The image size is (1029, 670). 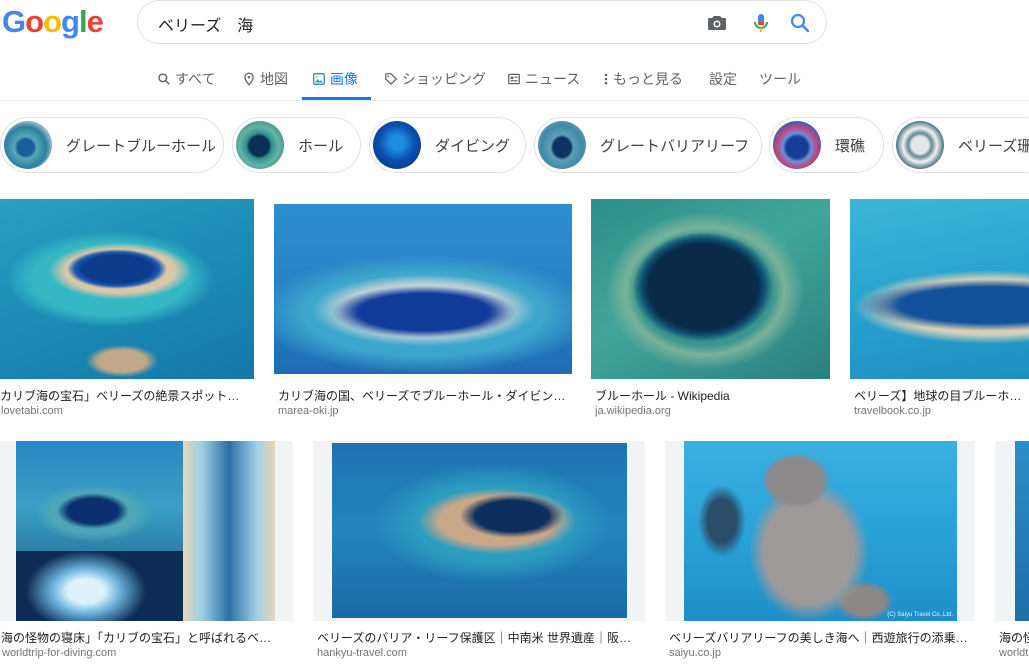 I want to click on result-source: hankyu-travel.com, so click(x=362, y=653).